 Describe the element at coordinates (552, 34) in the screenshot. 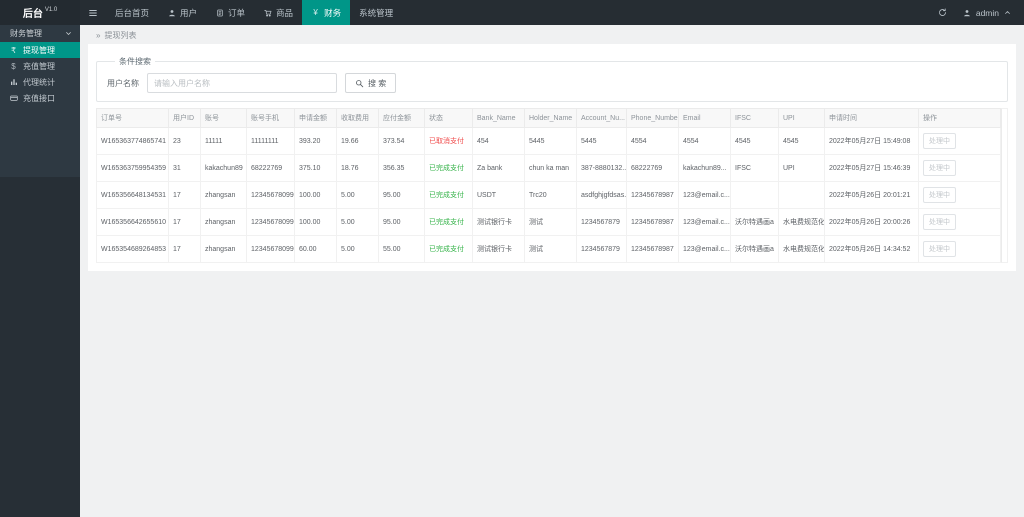

I see `breadcrumb: » 提现列表` at that location.